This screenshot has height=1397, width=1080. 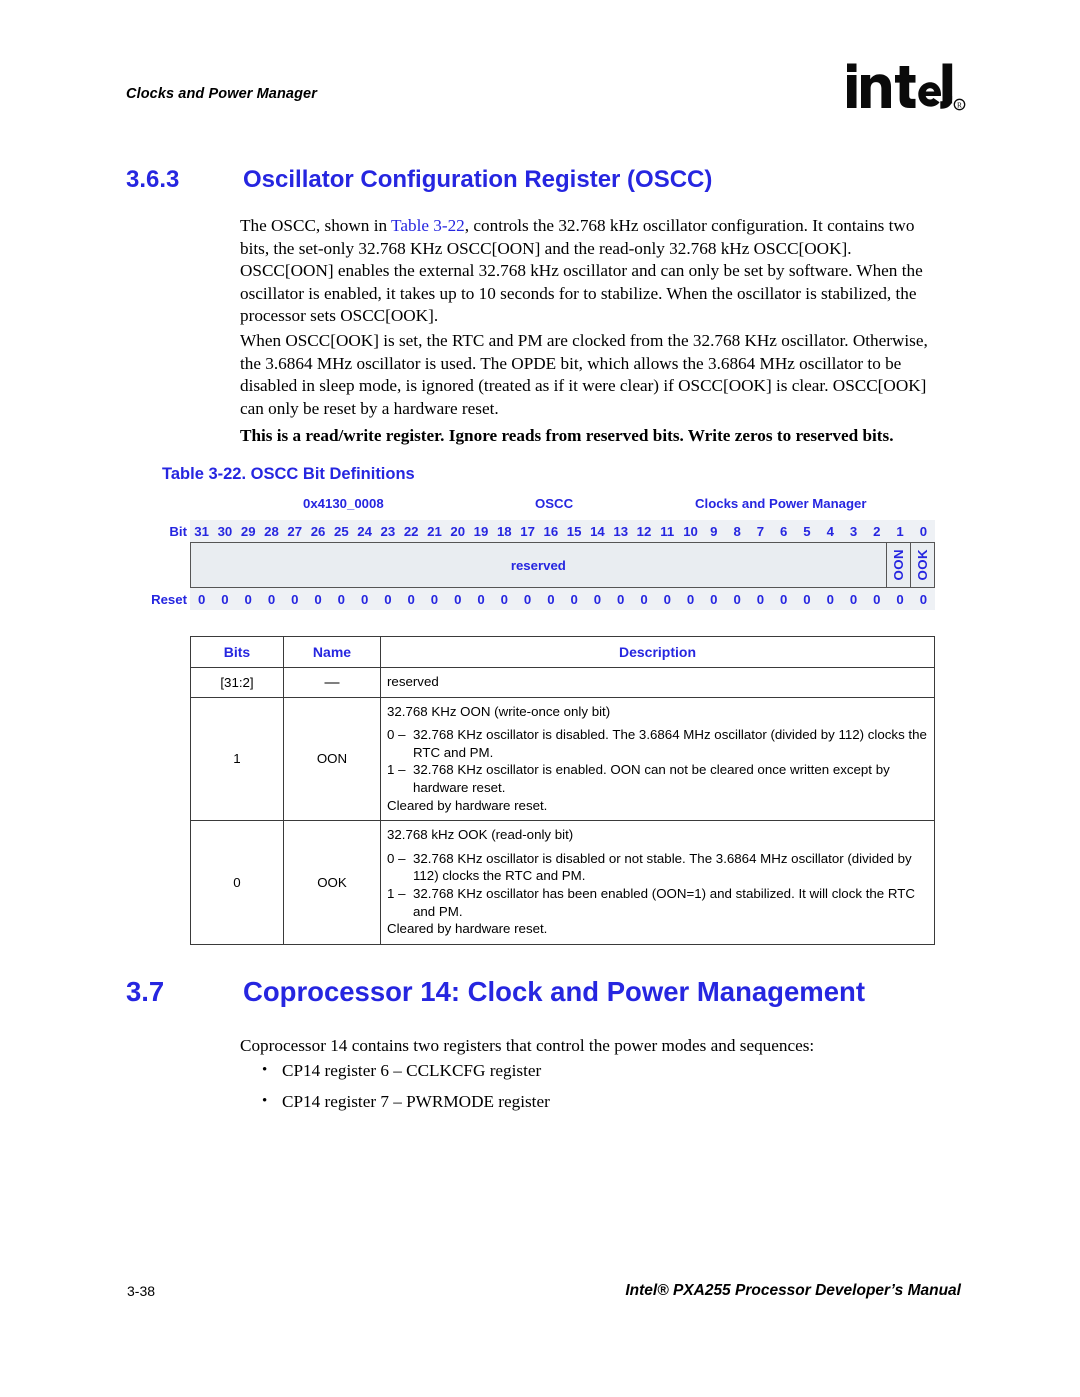 I want to click on reset-value-bit-2: 0, so click(x=877, y=599).